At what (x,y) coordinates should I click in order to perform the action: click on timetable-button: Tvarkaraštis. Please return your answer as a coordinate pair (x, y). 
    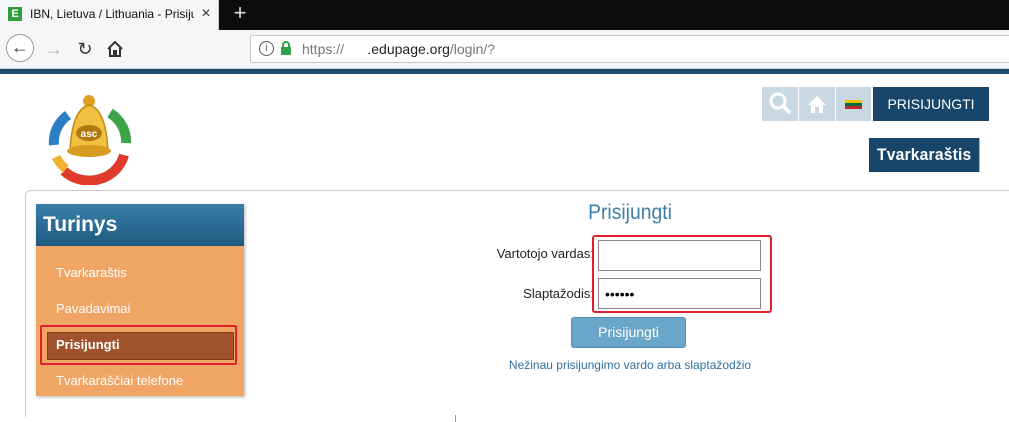
    Looking at the image, I should click on (924, 155).